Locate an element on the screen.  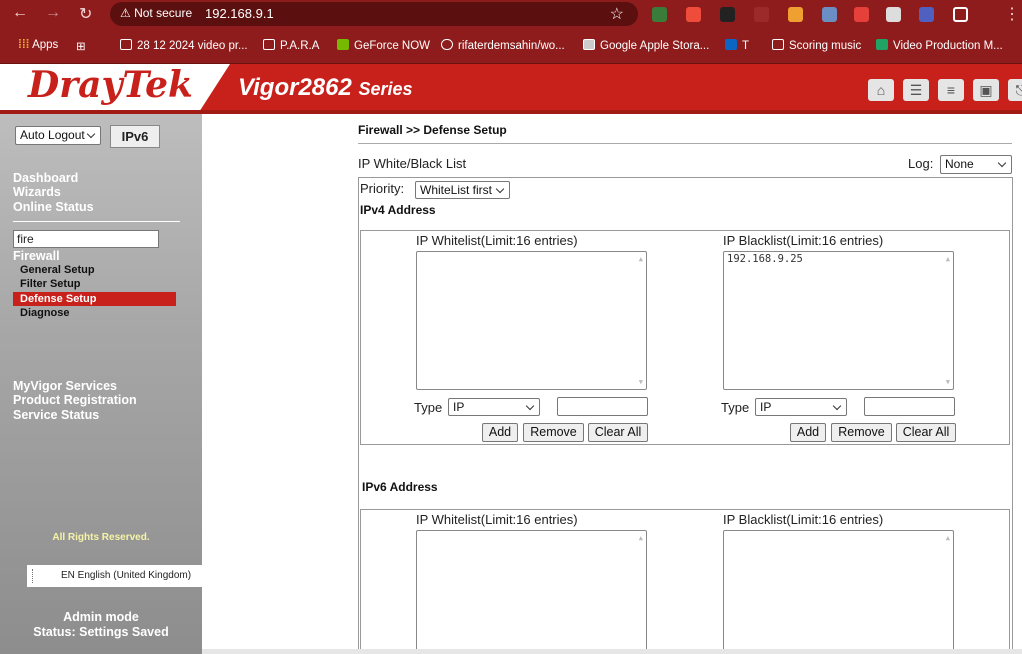
blacklist-remove-button: Remove is located at coordinates (861, 432).